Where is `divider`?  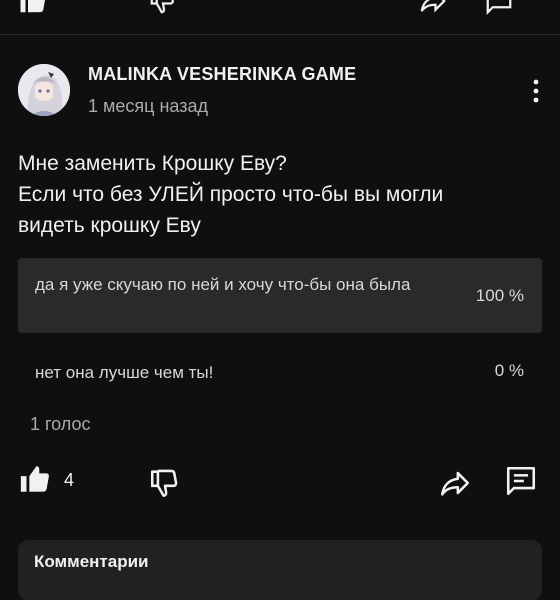
divider is located at coordinates (280, 34).